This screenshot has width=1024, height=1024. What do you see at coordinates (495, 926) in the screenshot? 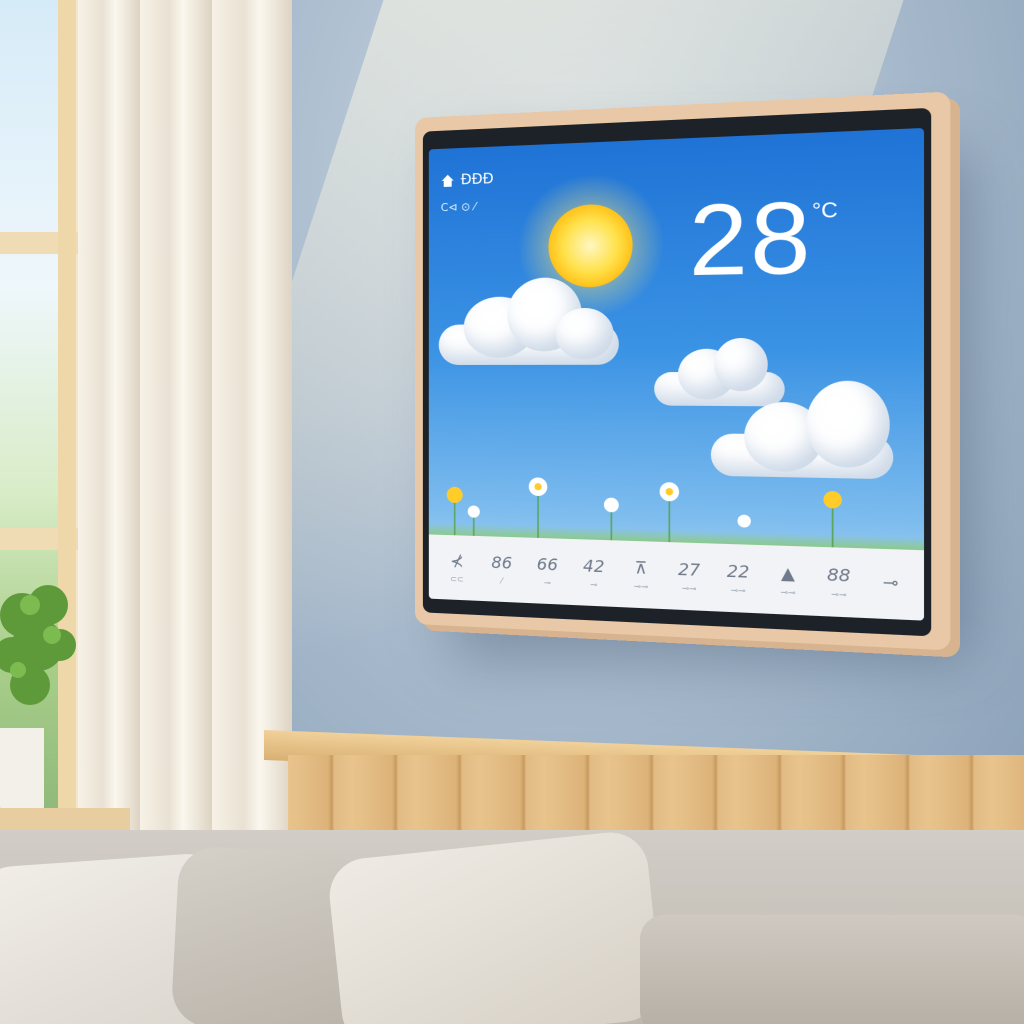
I see `pillow` at bounding box center [495, 926].